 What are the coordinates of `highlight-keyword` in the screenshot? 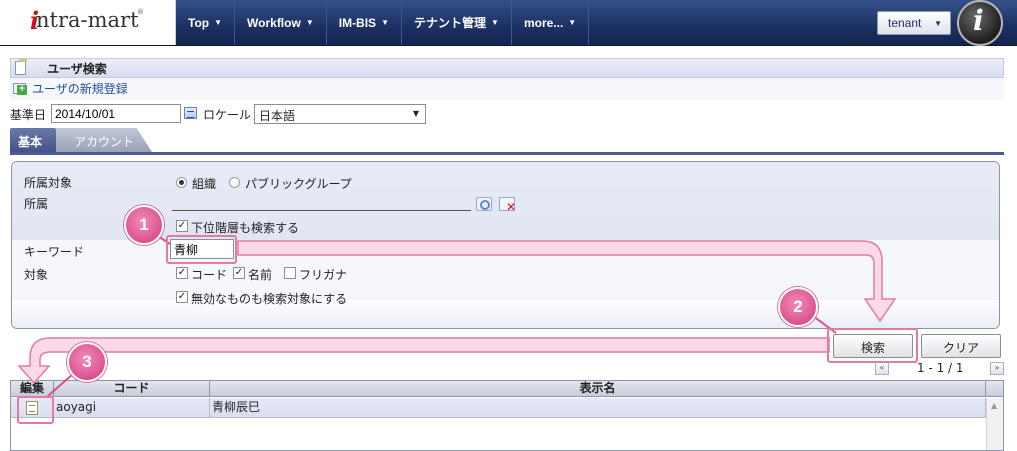 It's located at (201, 249).